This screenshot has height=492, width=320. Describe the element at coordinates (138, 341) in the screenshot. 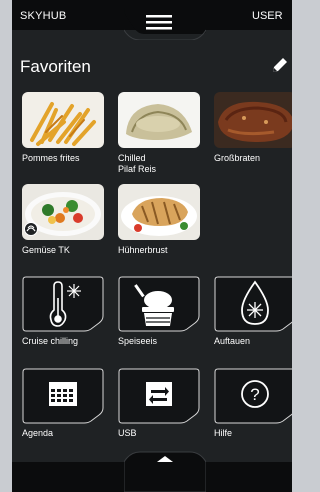

I see `speiseeis-label: Speiseeis` at that location.